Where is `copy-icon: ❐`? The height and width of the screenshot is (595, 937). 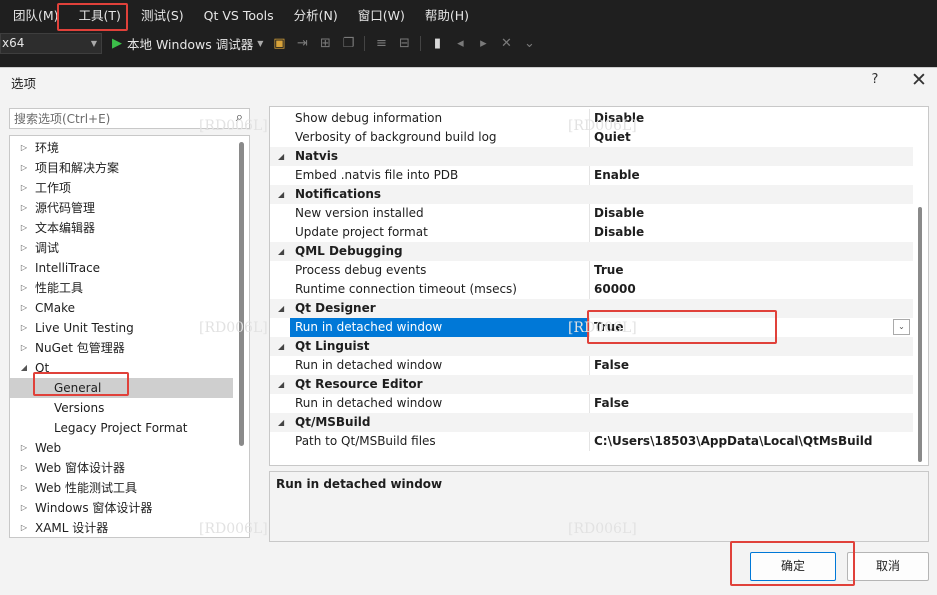 copy-icon: ❐ is located at coordinates (348, 43).